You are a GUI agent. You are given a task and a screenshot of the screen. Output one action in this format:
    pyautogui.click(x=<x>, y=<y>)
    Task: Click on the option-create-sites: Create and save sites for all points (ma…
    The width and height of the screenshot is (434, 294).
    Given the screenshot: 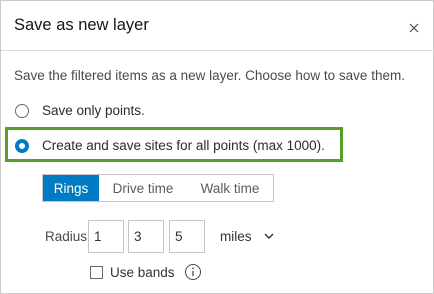 What is the action you would take?
    pyautogui.click(x=170, y=145)
    